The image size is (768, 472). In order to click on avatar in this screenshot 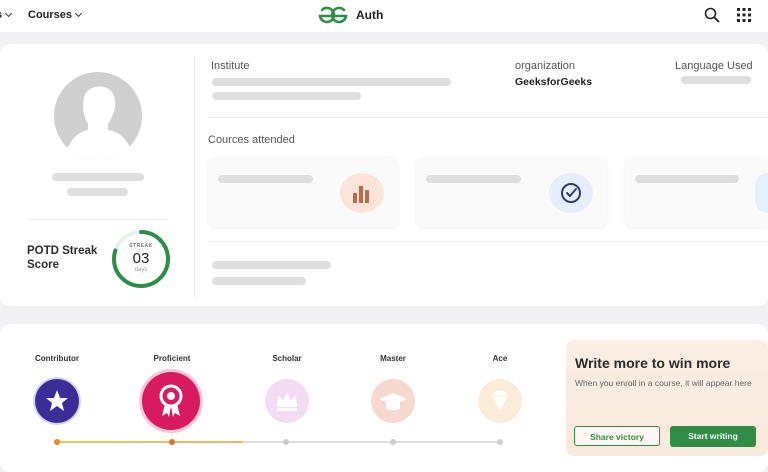, I will do `click(98, 116)`.